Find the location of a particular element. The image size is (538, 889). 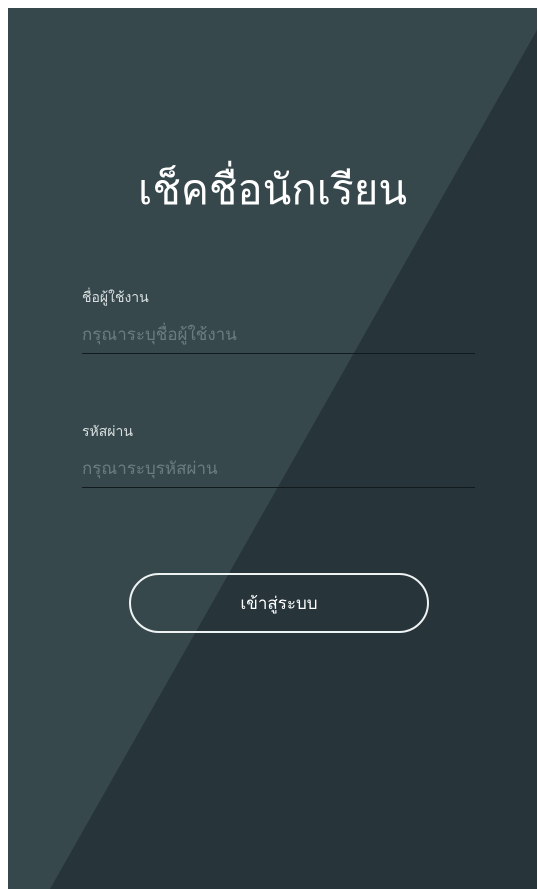

login-button: เข้าสู่ระบบ is located at coordinates (279, 603).